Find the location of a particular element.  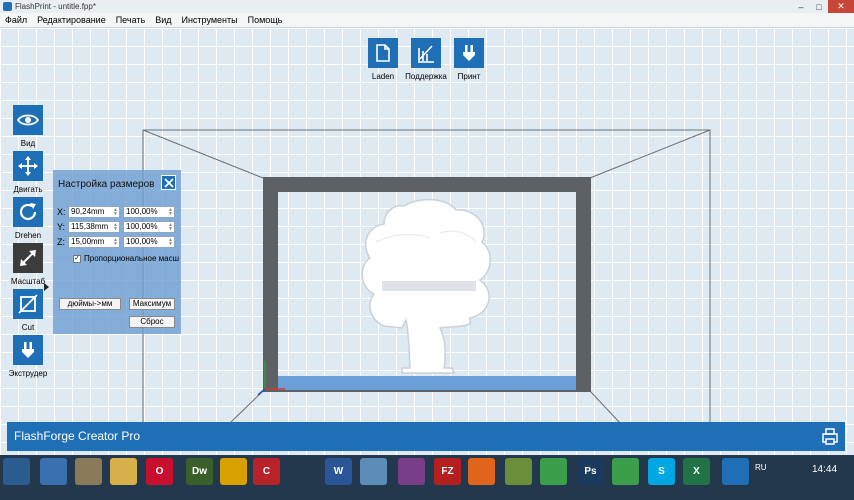

x-percent-input: 100,00% ▲ ▼ is located at coordinates (149, 212).